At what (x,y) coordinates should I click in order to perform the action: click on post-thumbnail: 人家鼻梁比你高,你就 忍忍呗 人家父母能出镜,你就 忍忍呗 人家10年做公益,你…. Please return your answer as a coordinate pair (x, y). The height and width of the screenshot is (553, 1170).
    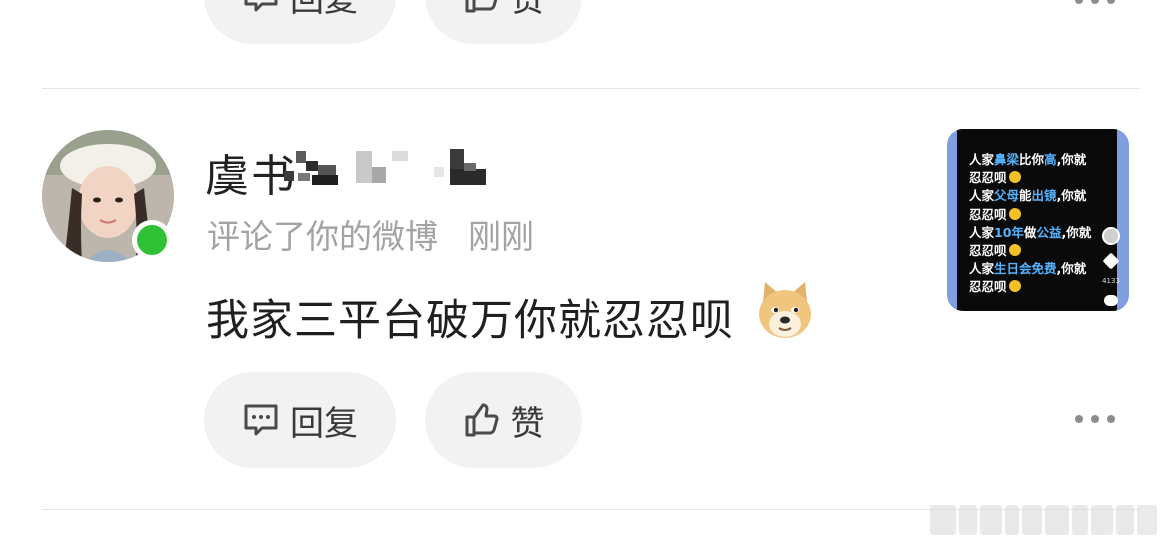
    Looking at the image, I should click on (1038, 220).